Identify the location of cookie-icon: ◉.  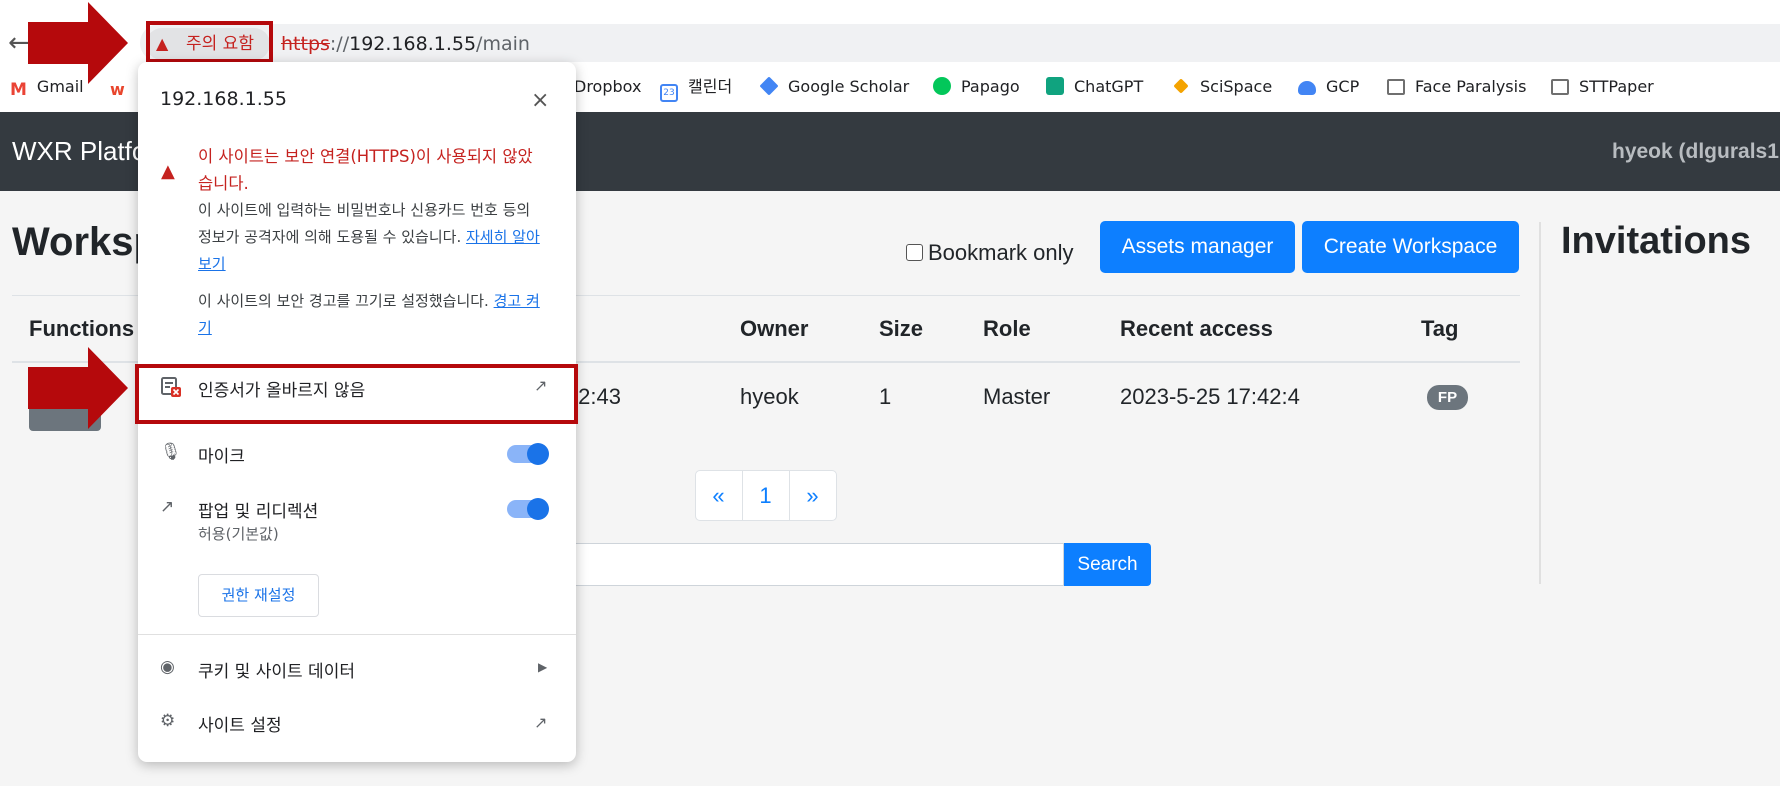
(167, 667).